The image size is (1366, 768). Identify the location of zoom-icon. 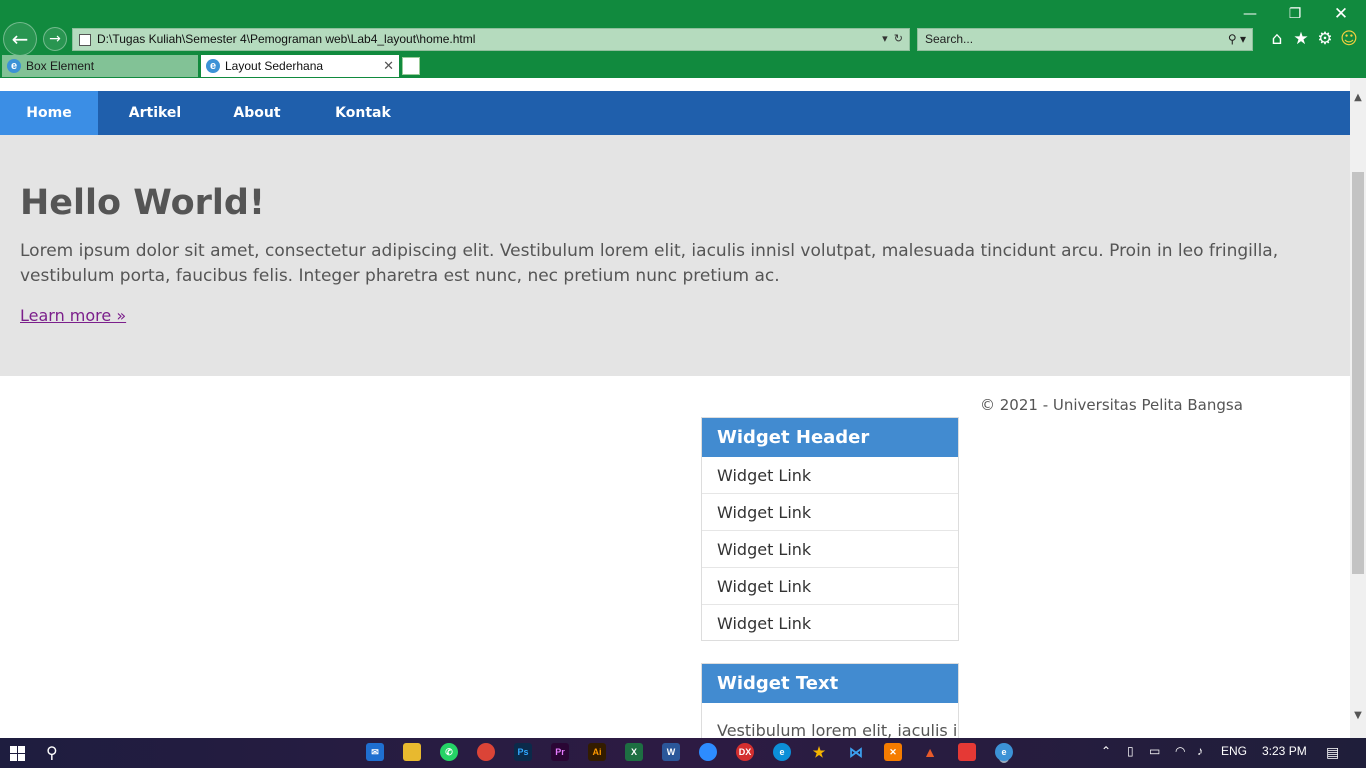
(708, 752).